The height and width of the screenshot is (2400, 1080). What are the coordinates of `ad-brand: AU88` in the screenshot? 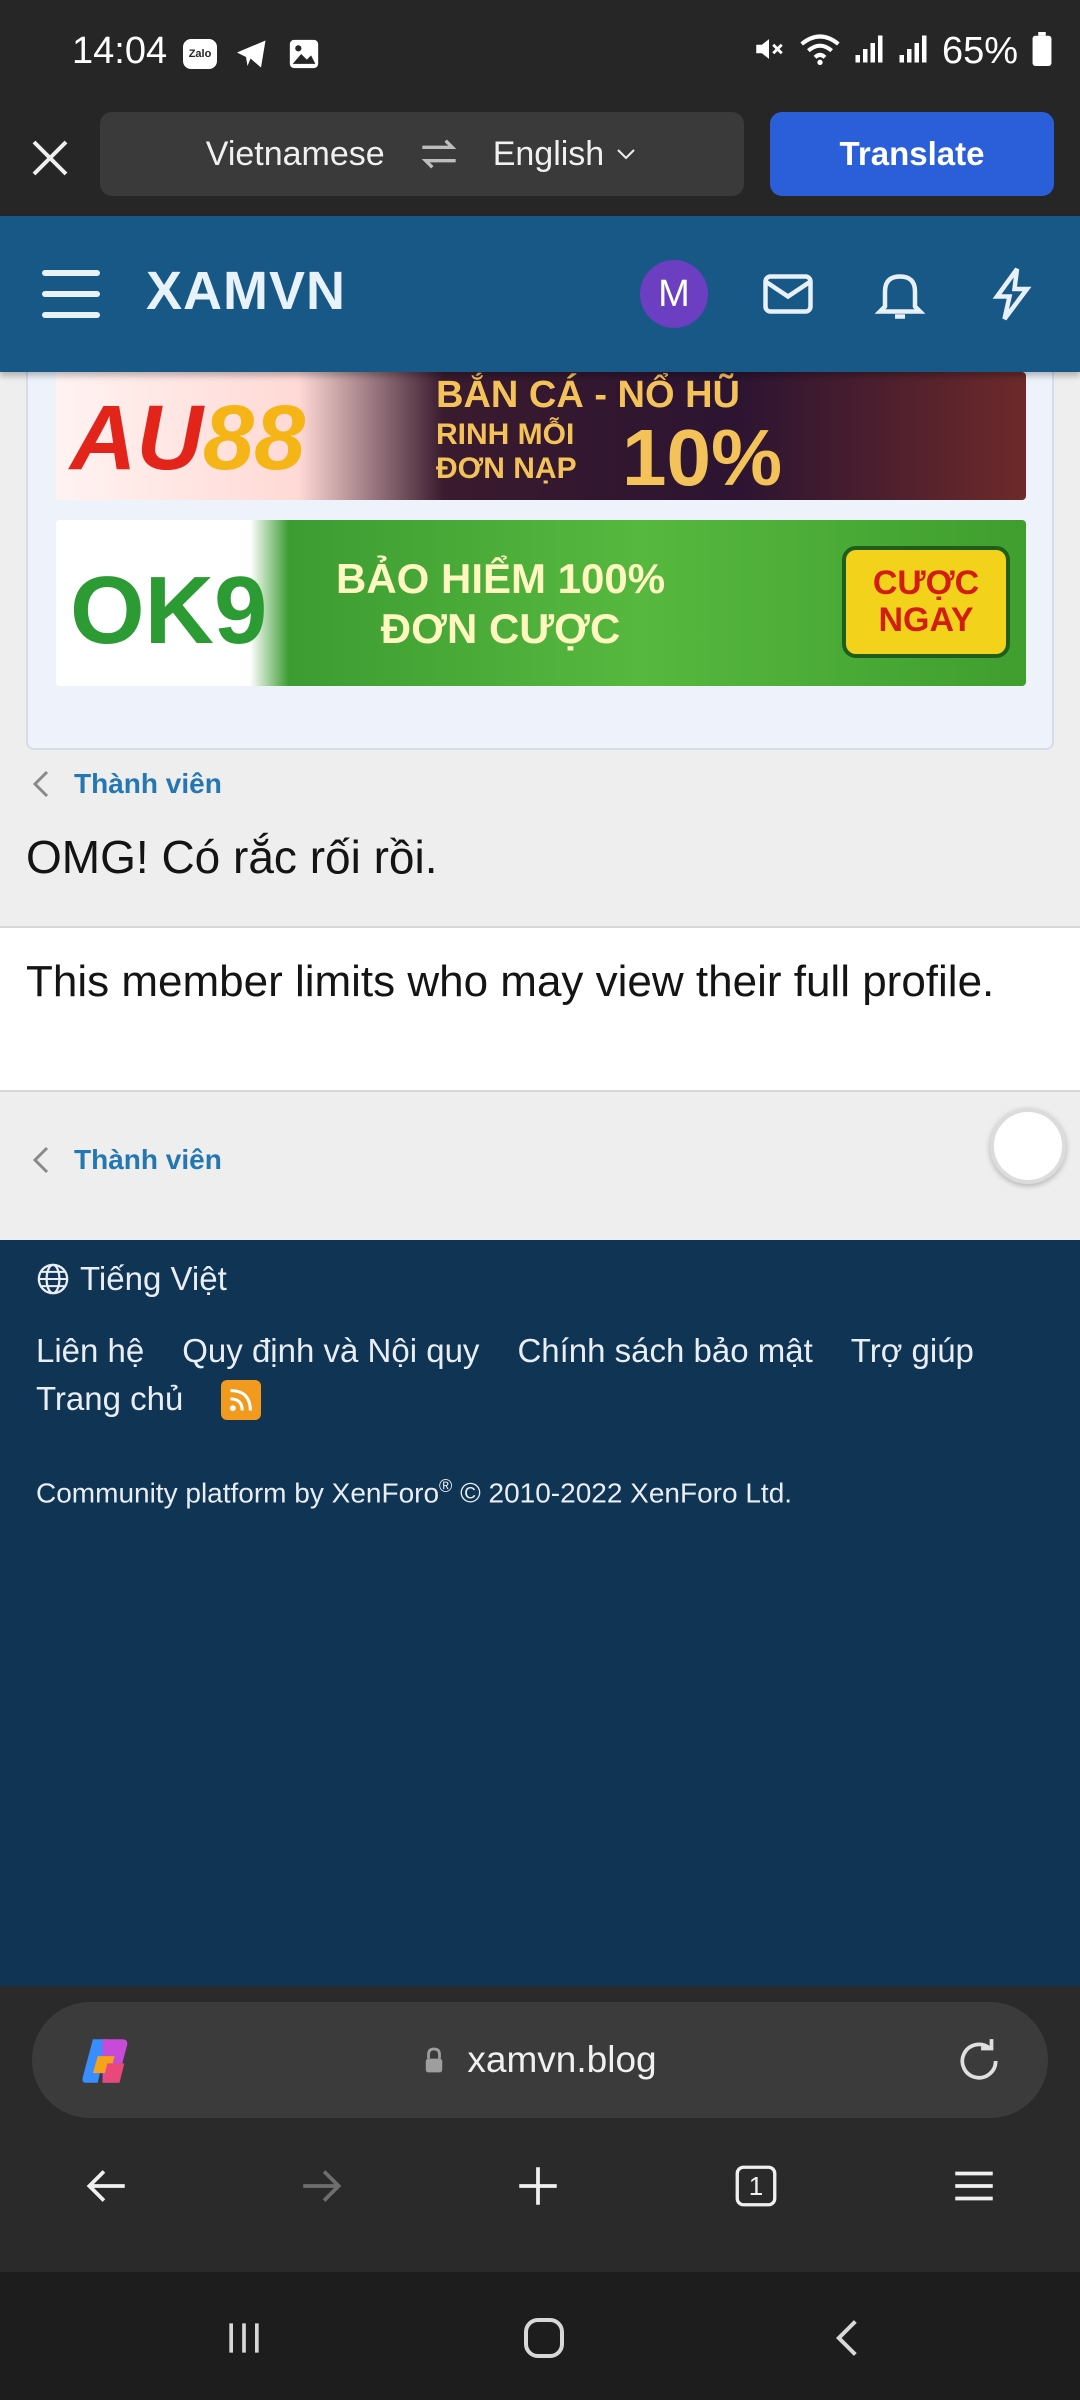 It's located at (187, 438).